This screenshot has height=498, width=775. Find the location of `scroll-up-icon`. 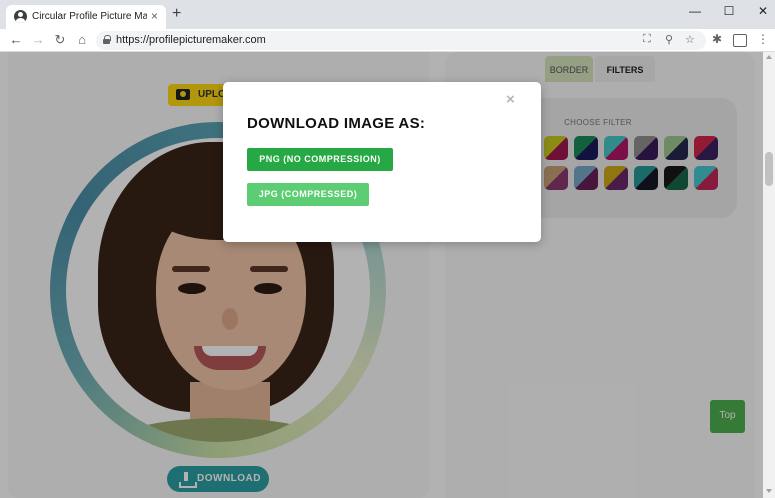

scroll-up-icon is located at coordinates (769, 57).